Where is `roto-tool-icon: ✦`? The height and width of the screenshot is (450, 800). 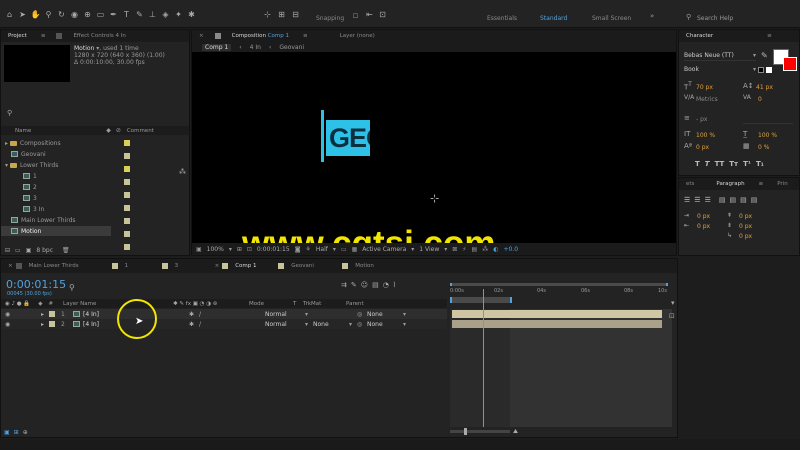 roto-tool-icon: ✦ is located at coordinates (178, 15).